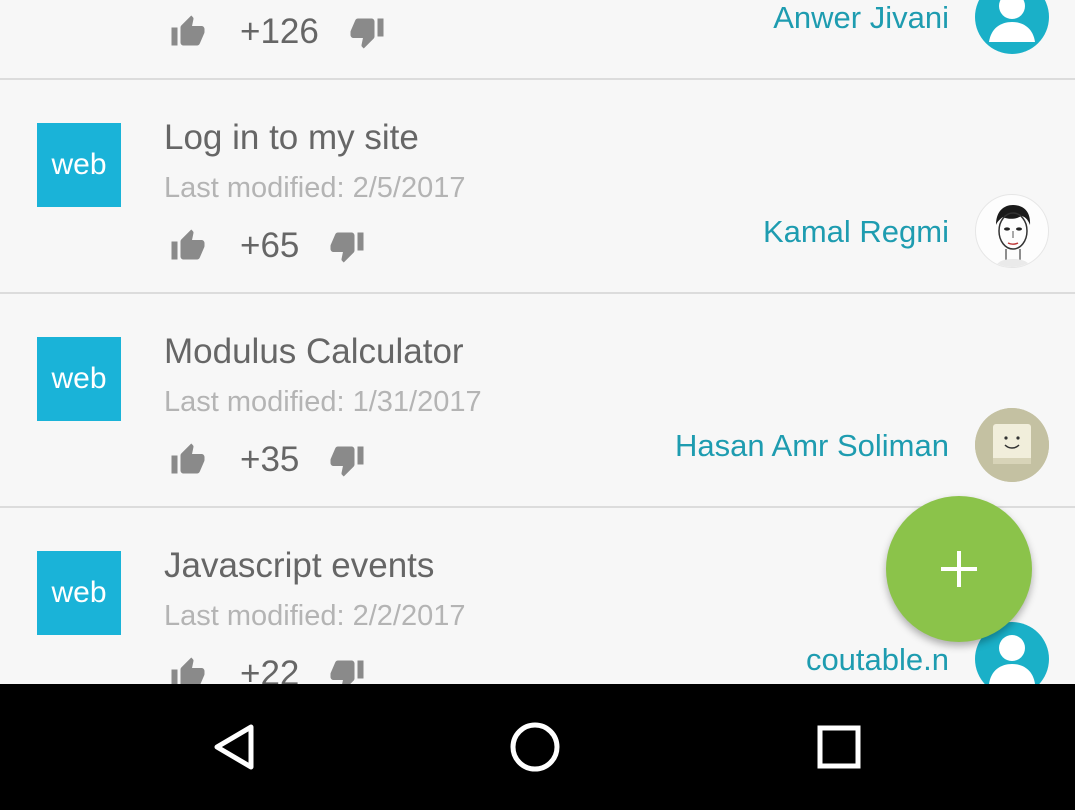 The width and height of the screenshot is (1075, 810). I want to click on back-button, so click(233, 747).